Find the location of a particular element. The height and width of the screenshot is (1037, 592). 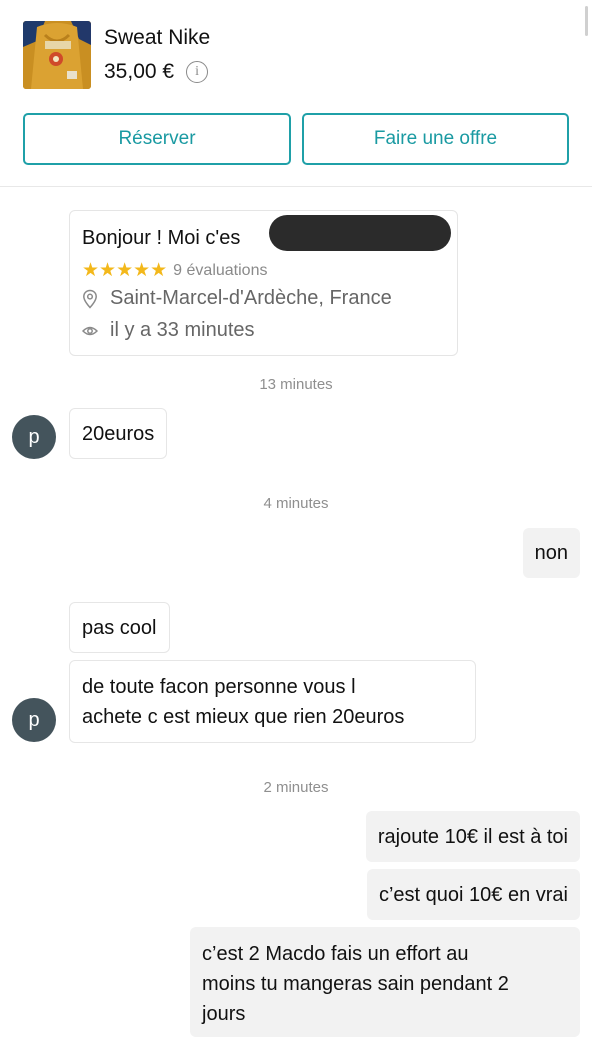

message-incoming: pas cool is located at coordinates (119, 627).